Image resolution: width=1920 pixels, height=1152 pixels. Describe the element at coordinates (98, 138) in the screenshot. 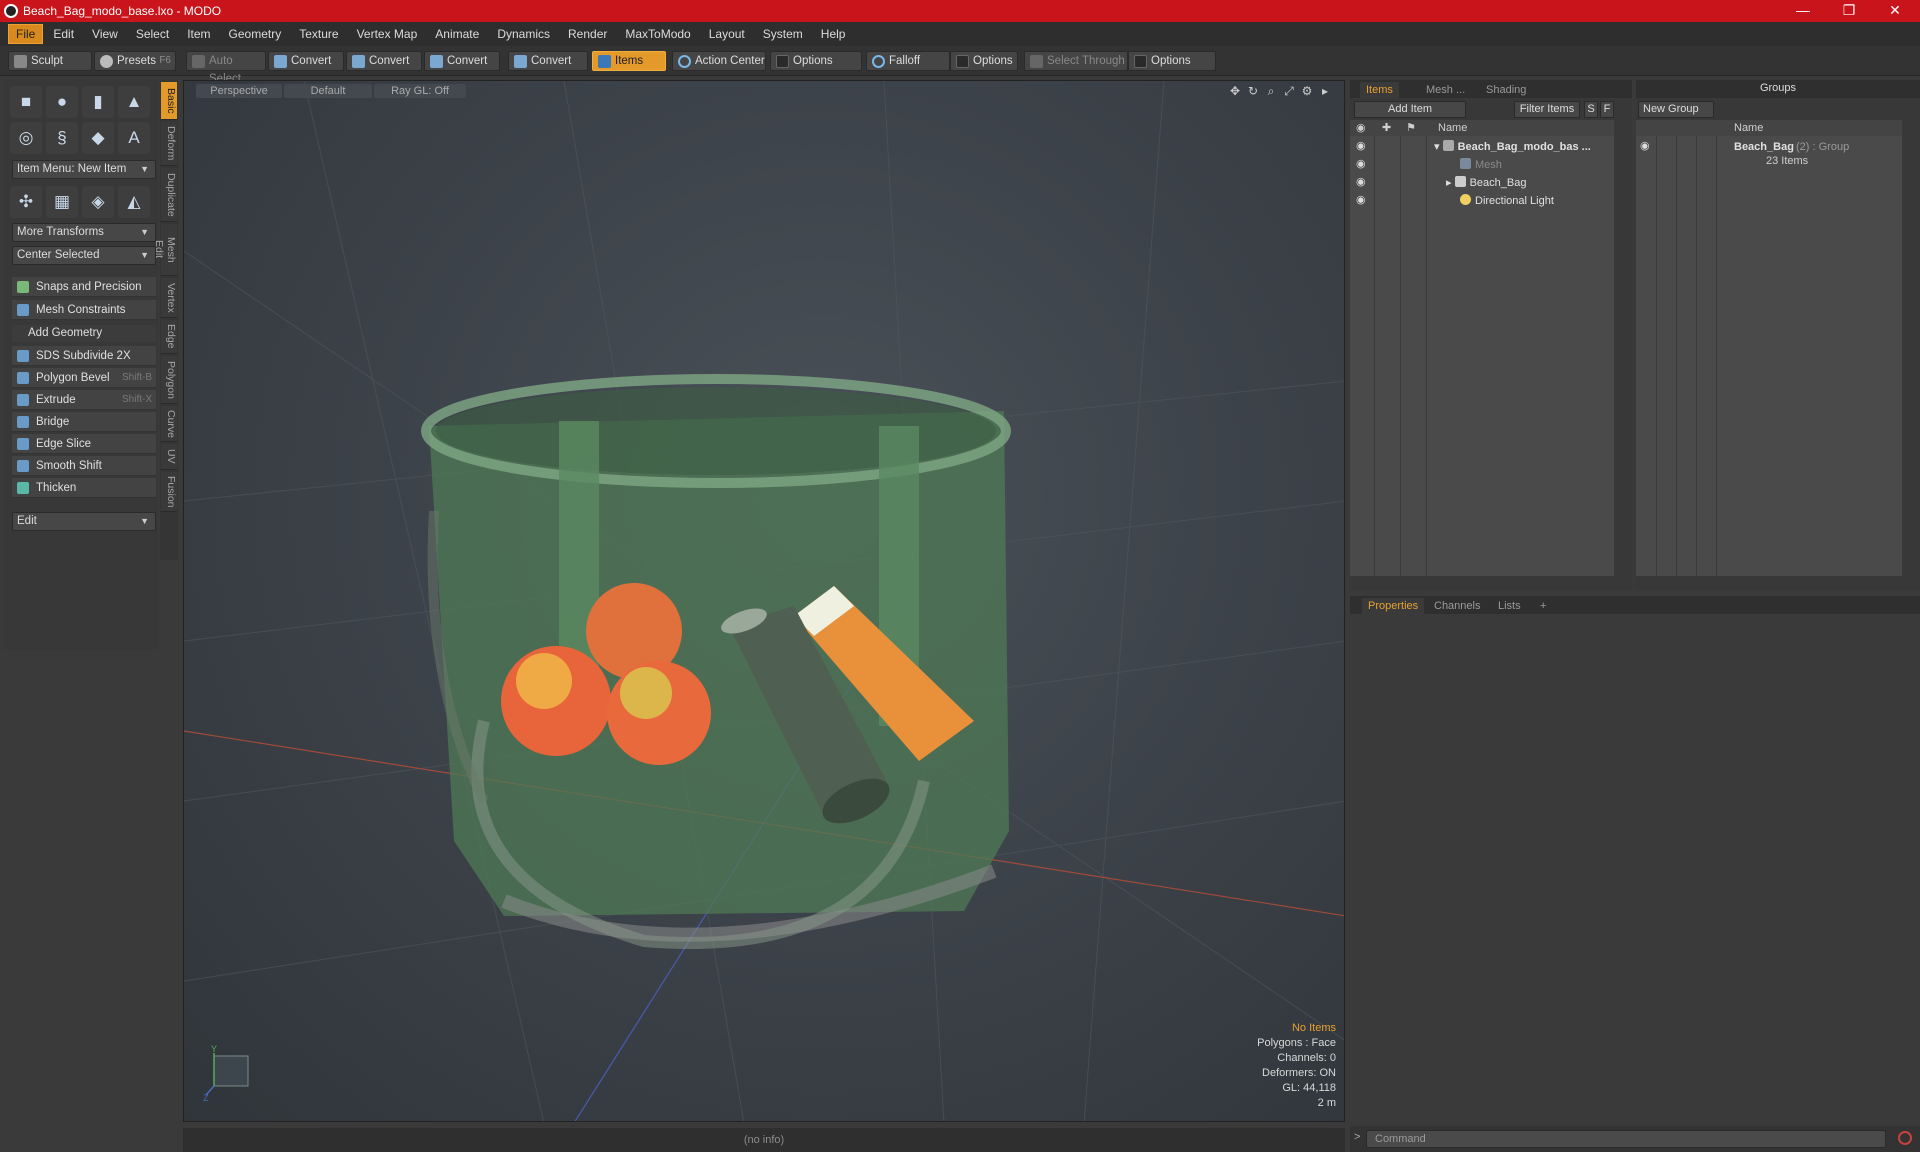

I see `pen-icon: ◆` at that location.